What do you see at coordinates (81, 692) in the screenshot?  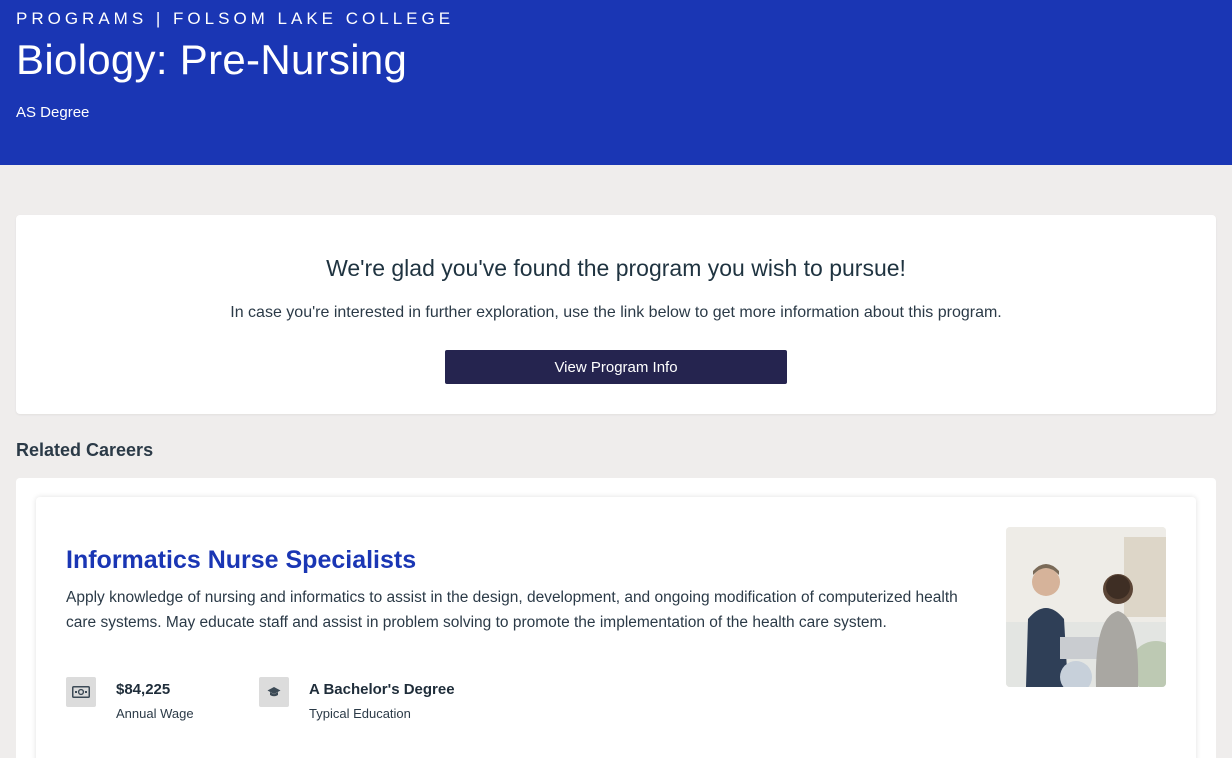 I see `money-icon` at bounding box center [81, 692].